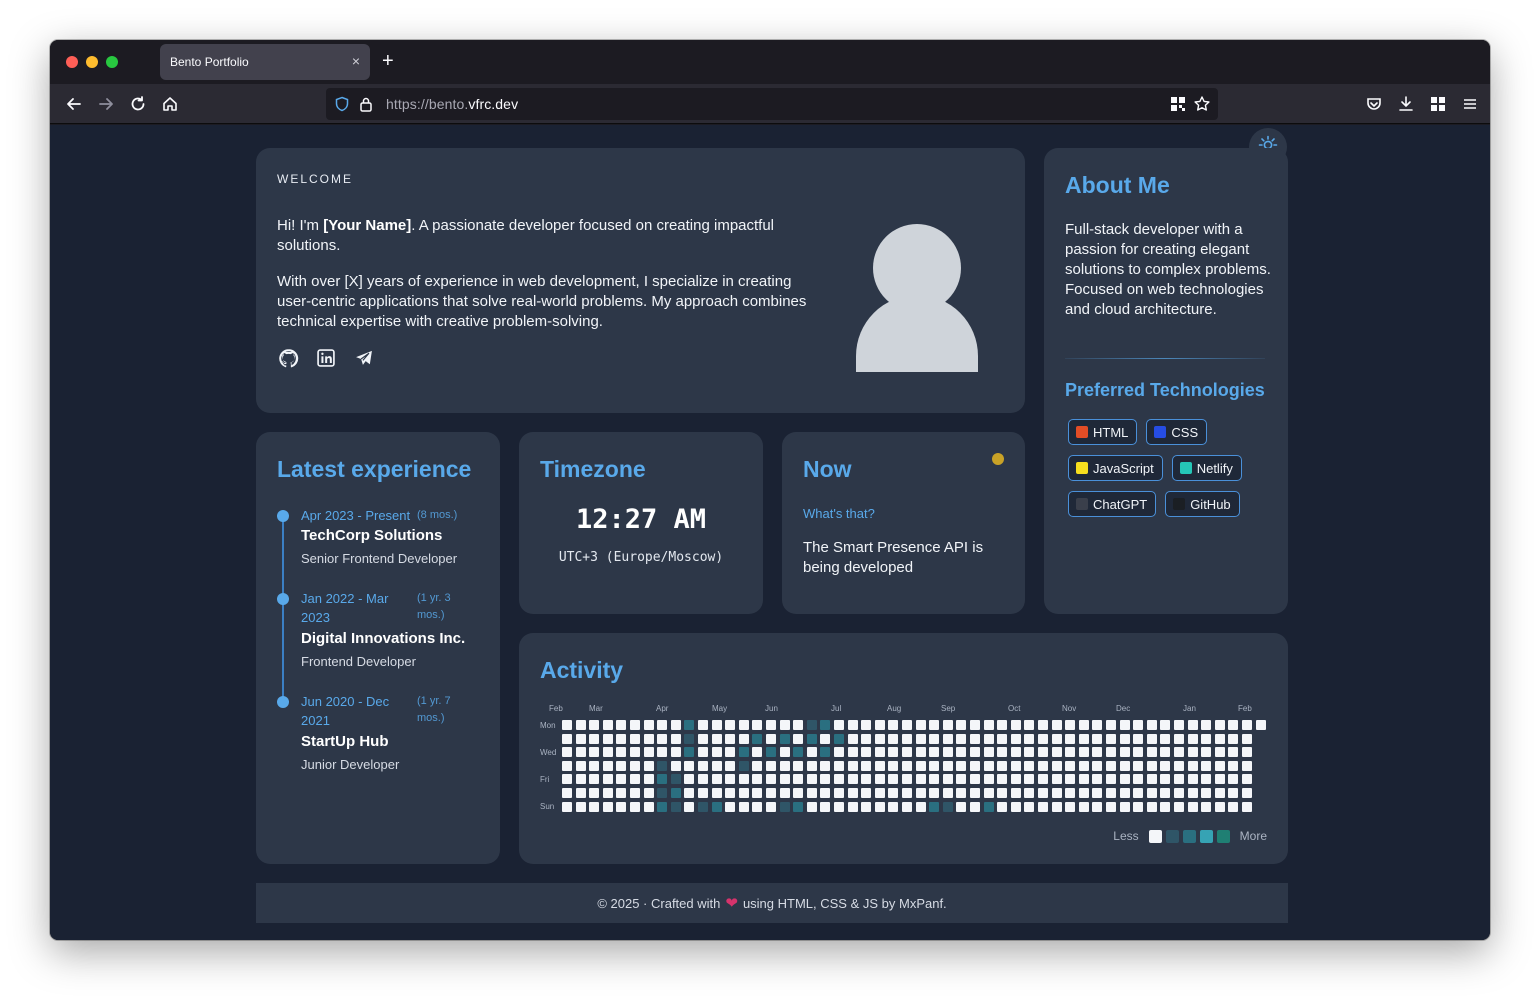  What do you see at coordinates (112, 62) in the screenshot?
I see `maximize-window-button` at bounding box center [112, 62].